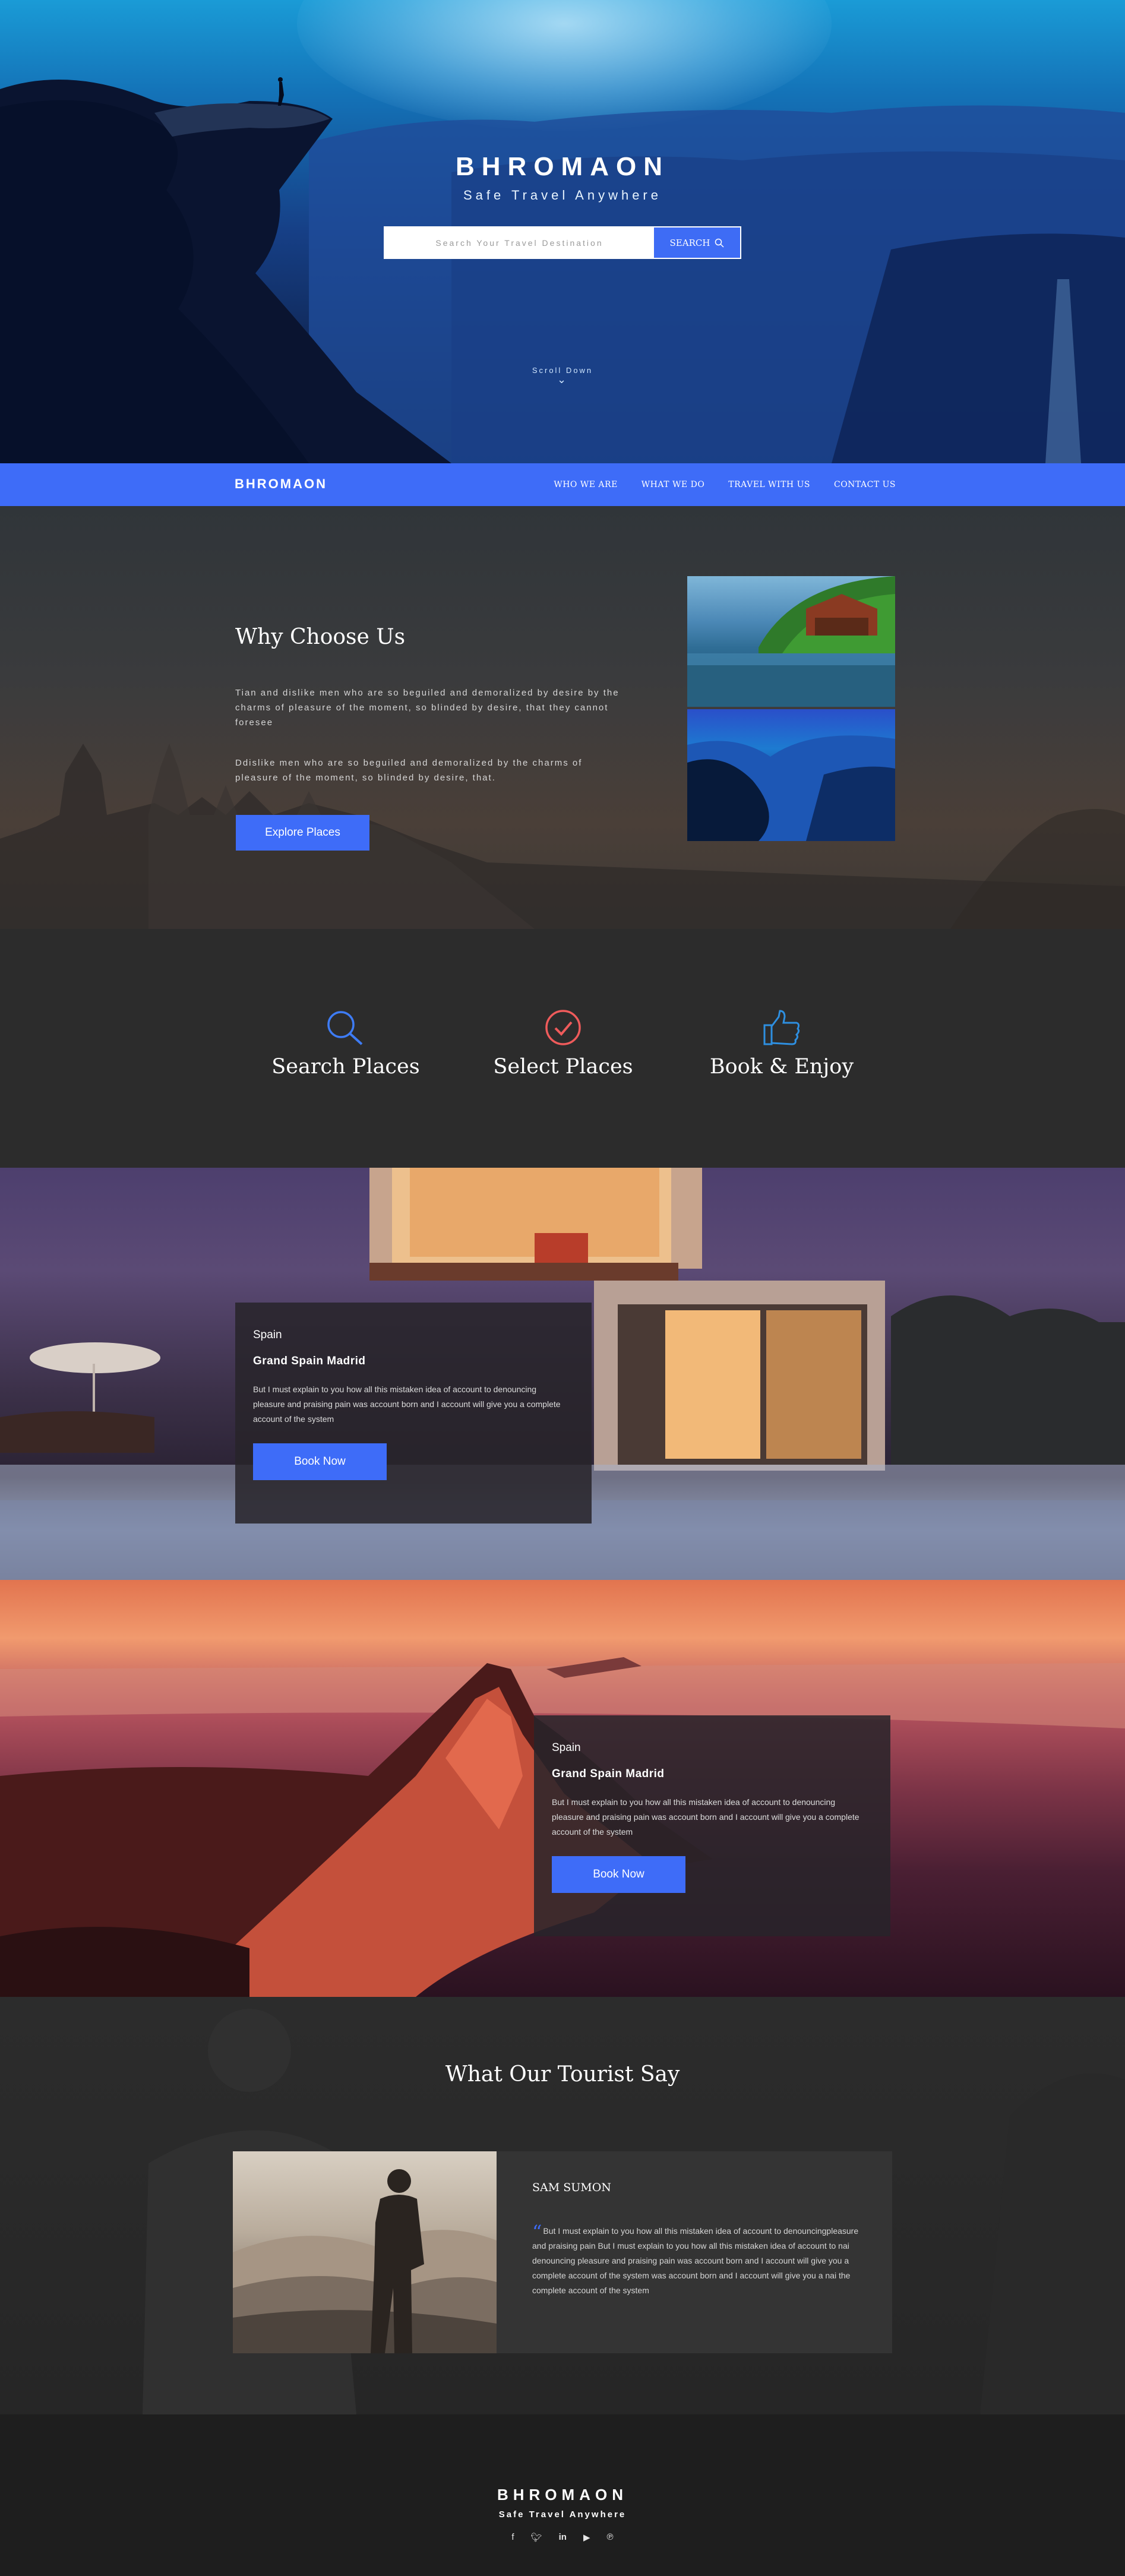  I want to click on testimonials-title: What Our Tourist Say, so click(562, 2074).